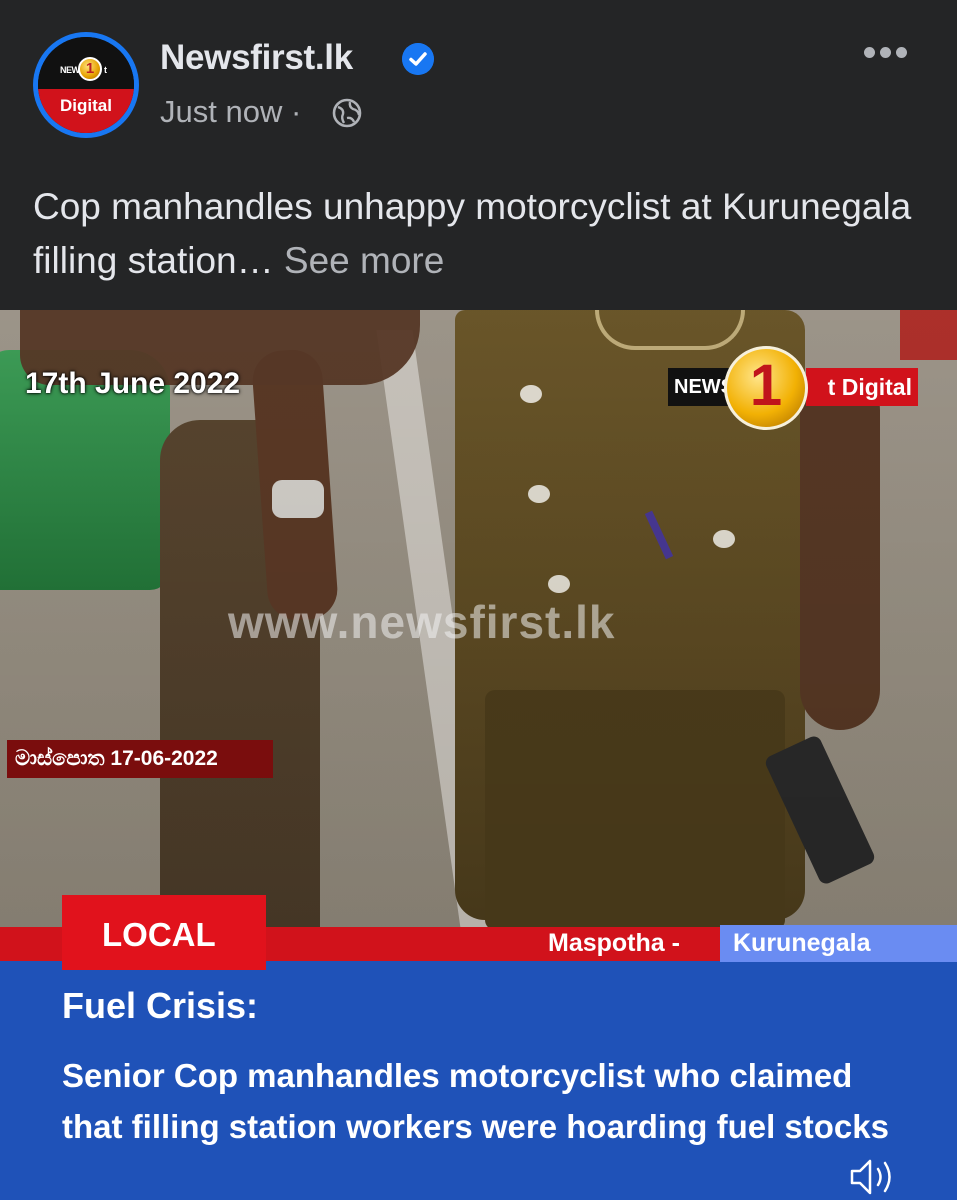  Describe the element at coordinates (418, 59) in the screenshot. I see `verified-badge-icon` at that location.